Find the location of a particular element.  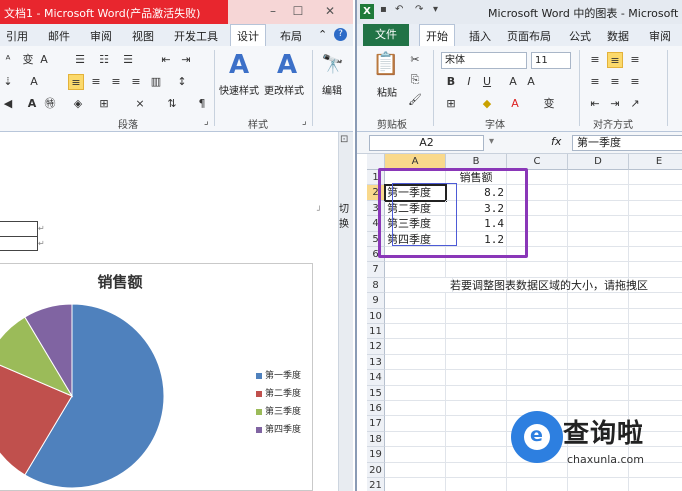

cell-A21 is located at coordinates (415, 484).